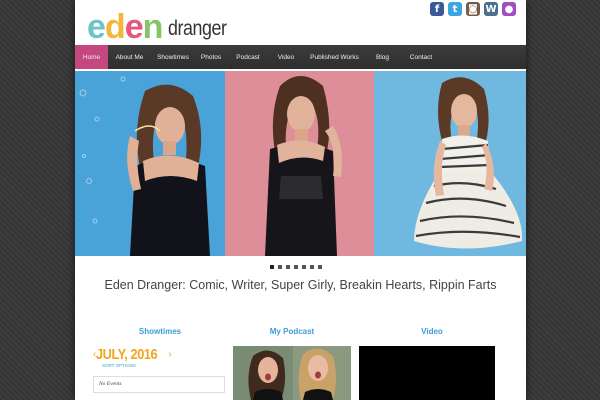 Image resolution: width=600 pixels, height=400 pixels. What do you see at coordinates (421, 57) in the screenshot?
I see `nav-item-contact: Contact` at bounding box center [421, 57].